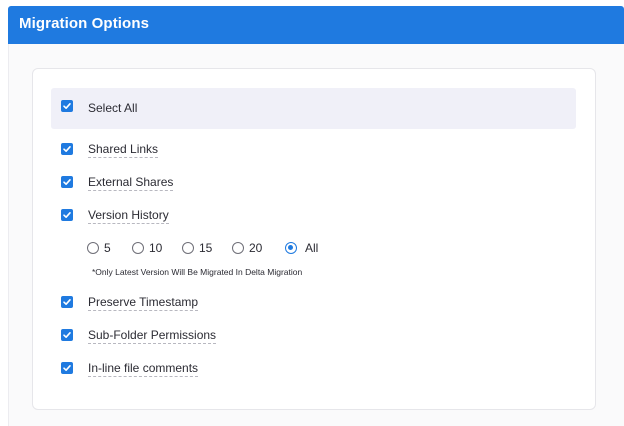 The height and width of the screenshot is (426, 624). What do you see at coordinates (113, 108) in the screenshot?
I see `select-all-label: Select All` at bounding box center [113, 108].